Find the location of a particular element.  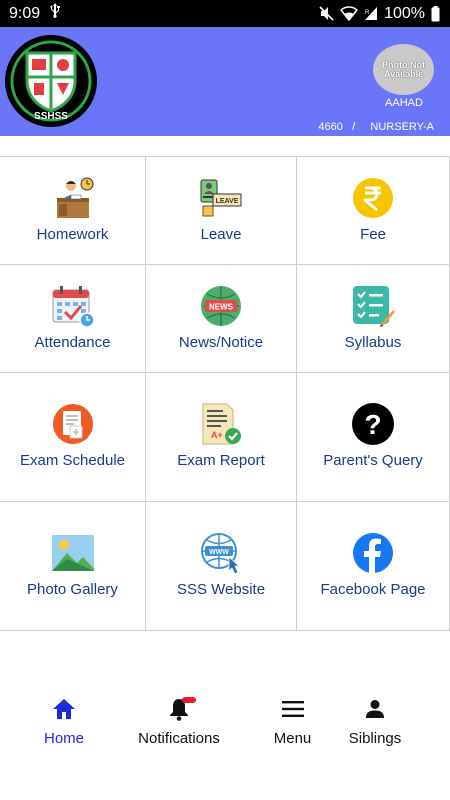

tile-label: Exam Schedule is located at coordinates (72, 460).